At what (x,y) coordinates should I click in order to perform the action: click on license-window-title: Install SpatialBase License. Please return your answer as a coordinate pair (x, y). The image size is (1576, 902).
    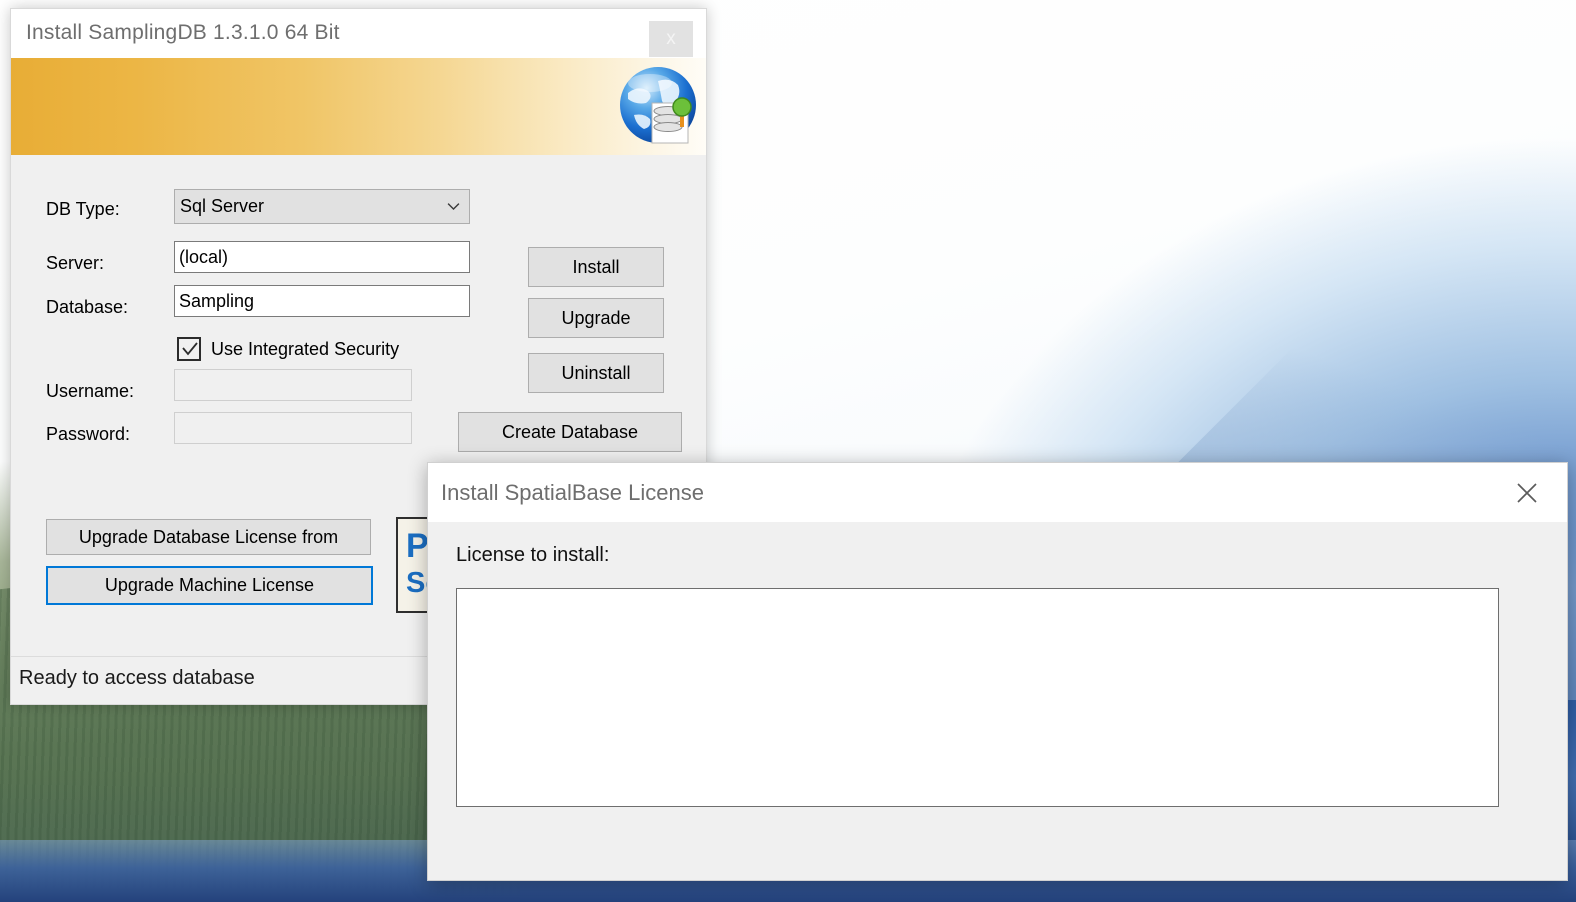
    Looking at the image, I should click on (572, 492).